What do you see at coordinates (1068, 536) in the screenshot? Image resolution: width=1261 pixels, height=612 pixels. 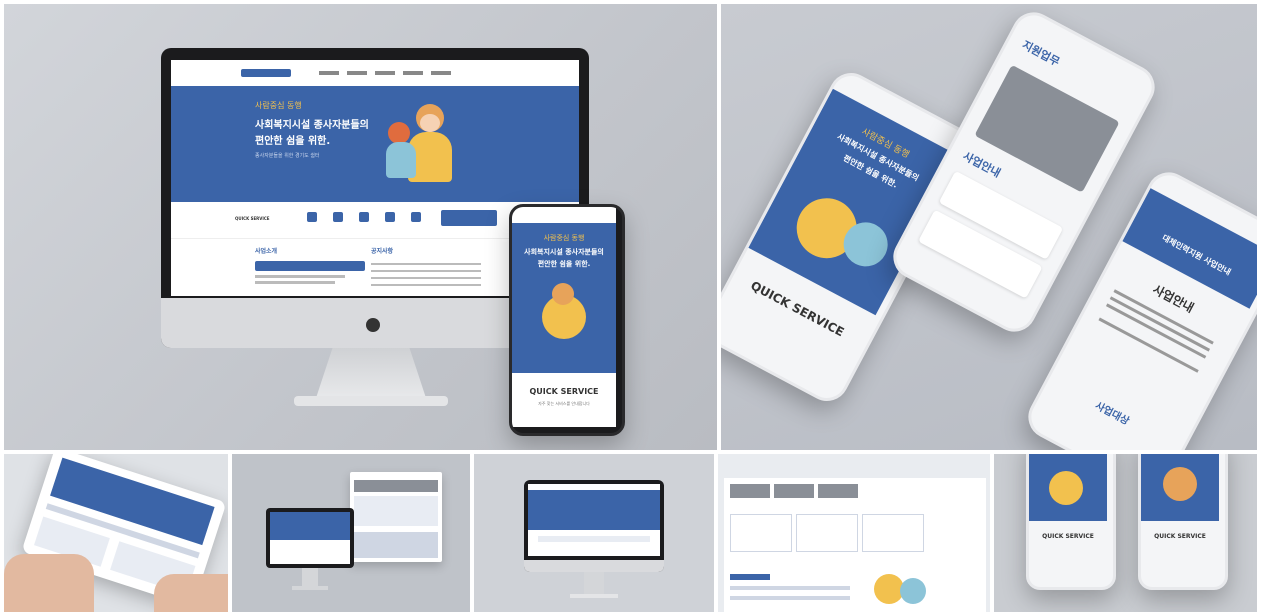 I see `mini-quick-1: QUICK SERVICE` at bounding box center [1068, 536].